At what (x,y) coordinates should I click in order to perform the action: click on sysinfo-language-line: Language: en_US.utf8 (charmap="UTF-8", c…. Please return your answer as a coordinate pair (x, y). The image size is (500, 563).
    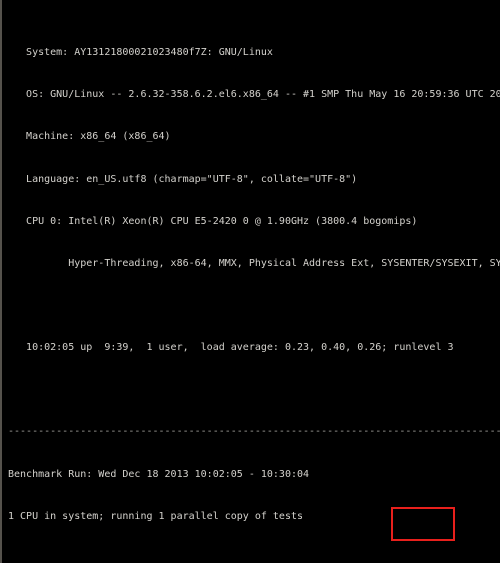
    Looking at the image, I should click on (183, 179).